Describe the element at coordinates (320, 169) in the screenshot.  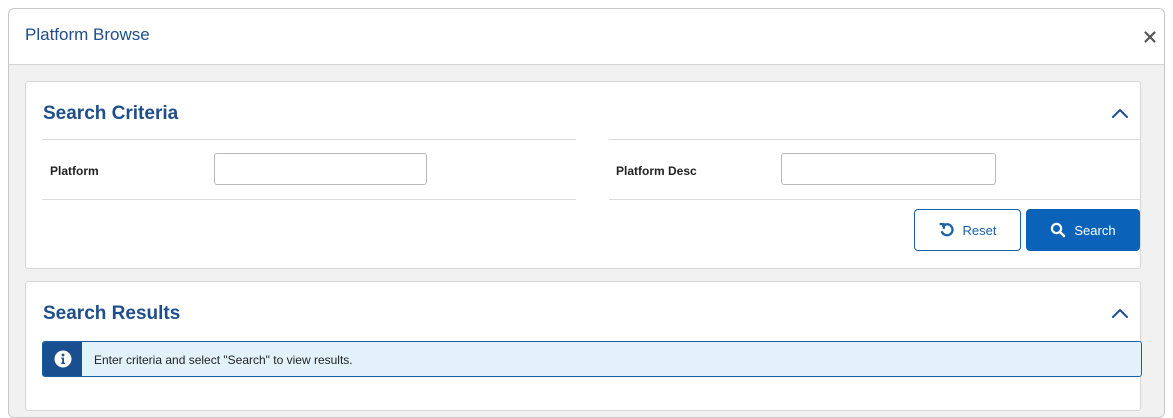
I see `platform-input` at that location.